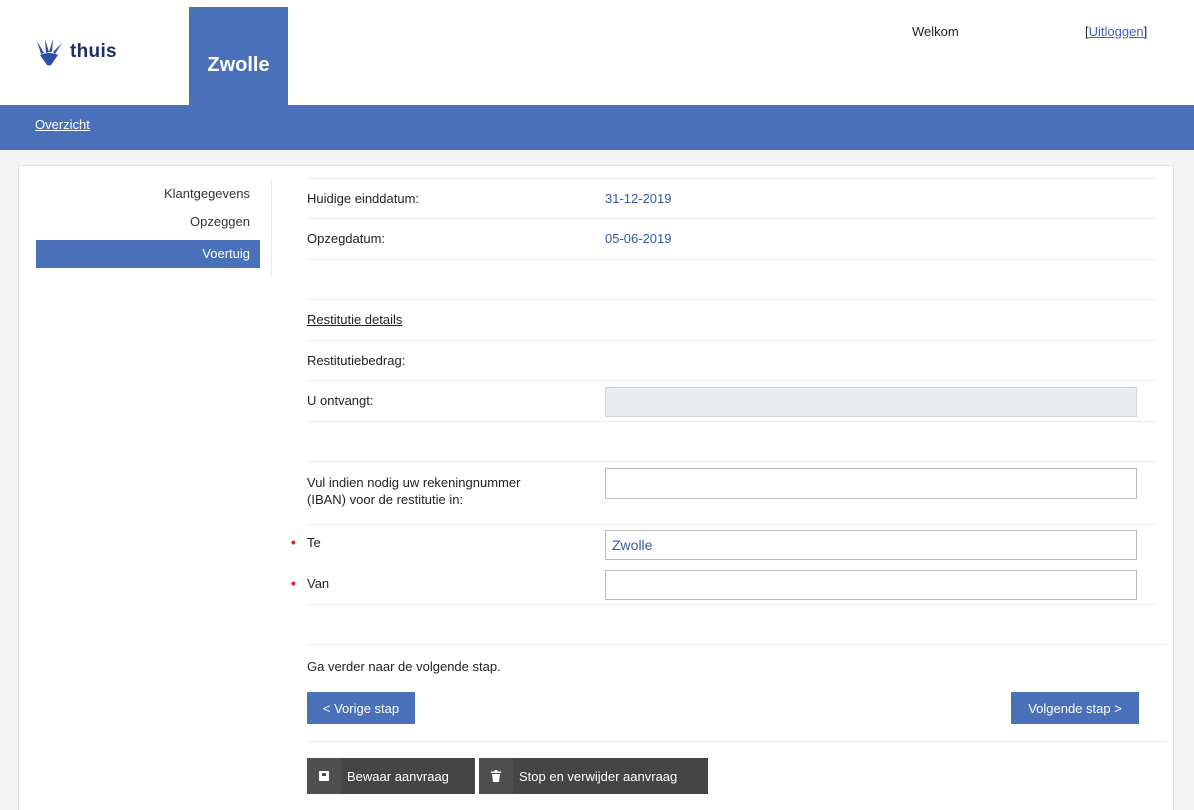 This screenshot has width=1194, height=810. Describe the element at coordinates (871, 585) in the screenshot. I see `van-input` at that location.